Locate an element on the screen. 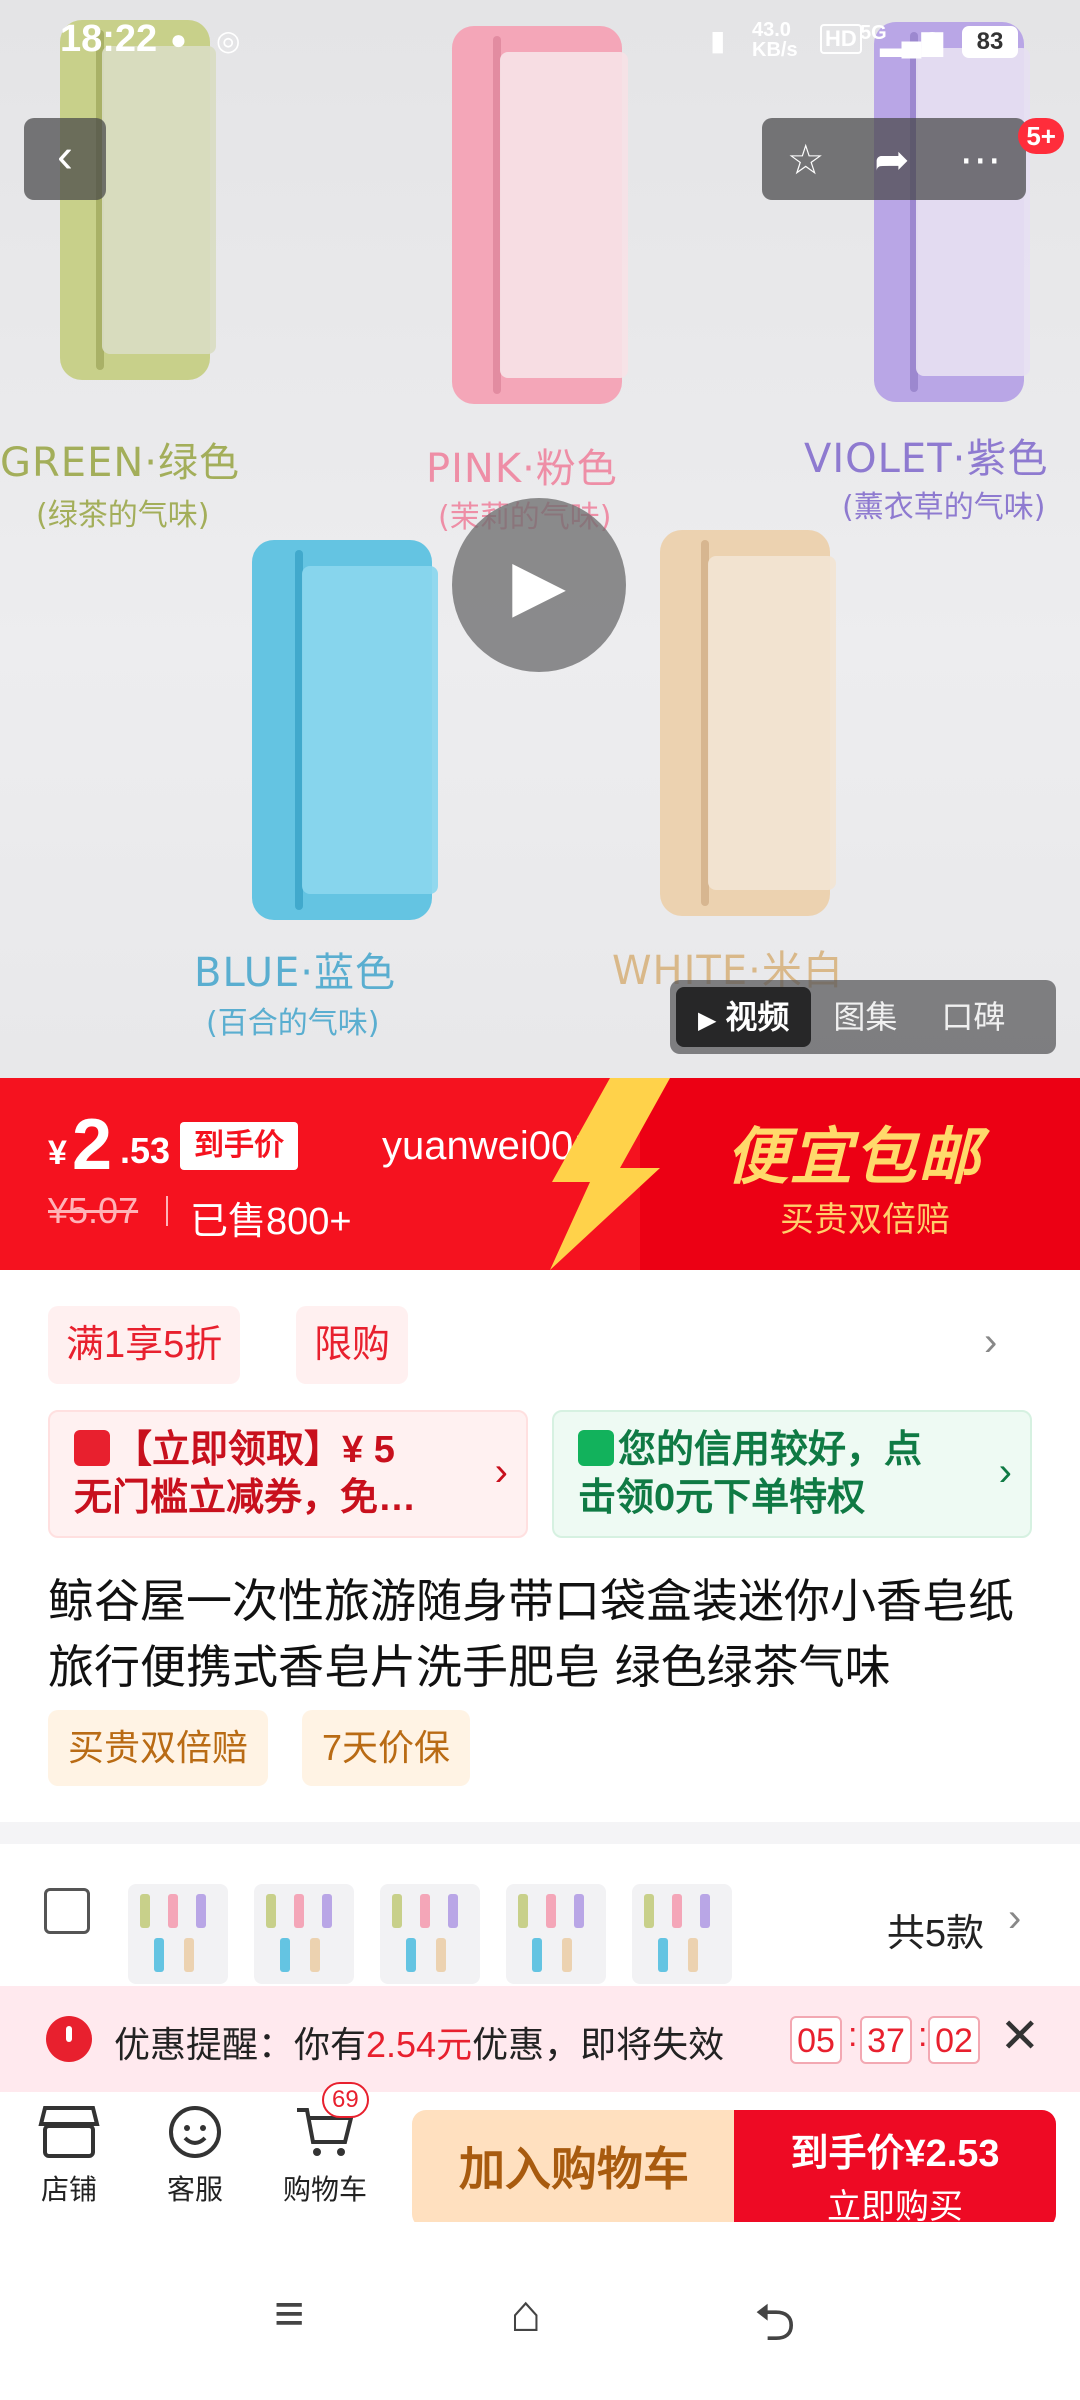 The width and height of the screenshot is (1080, 2400). timer-seconds: 02 is located at coordinates (954, 2040).